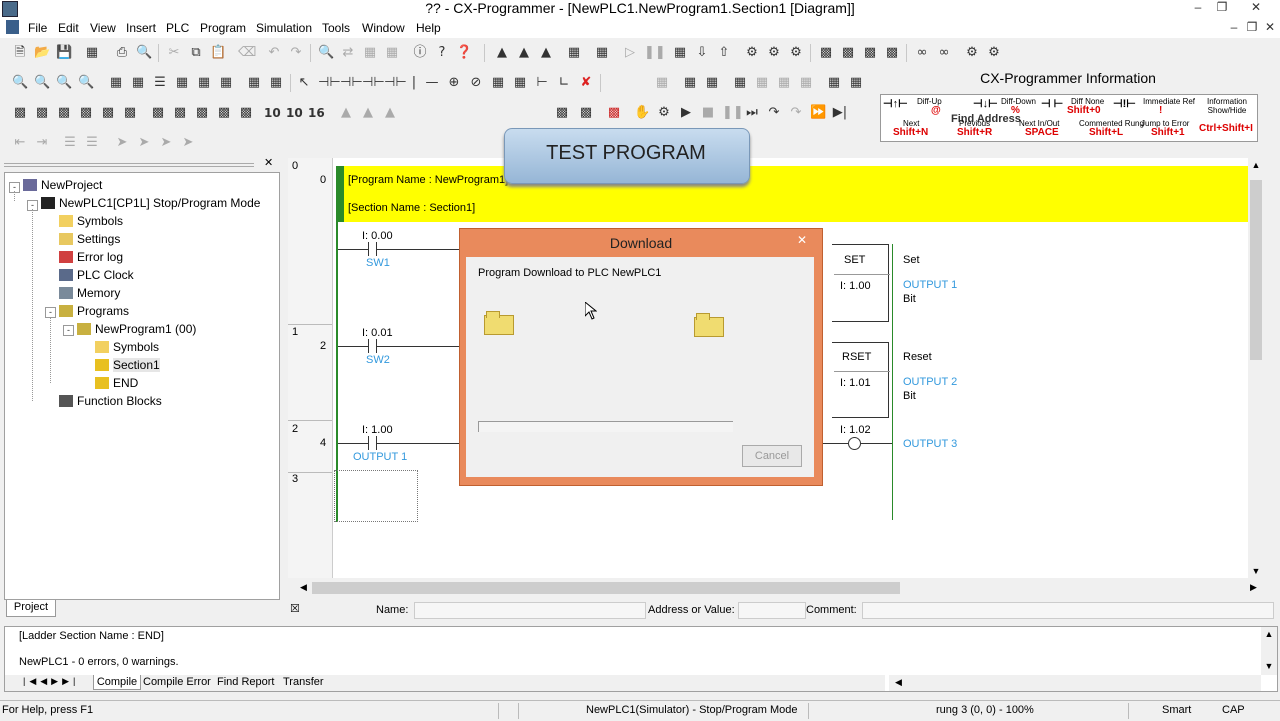 This screenshot has height=721, width=1280. I want to click on grid-icon: ▦, so click(116, 83).